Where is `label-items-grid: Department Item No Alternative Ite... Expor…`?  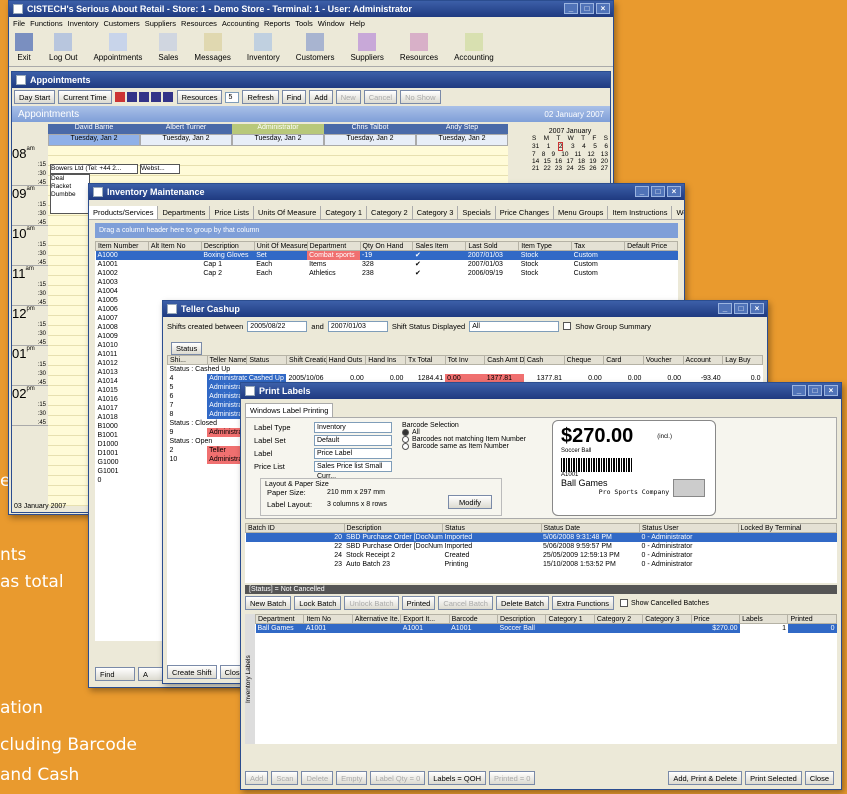 label-items-grid: Department Item No Alternative Ite... Expor… is located at coordinates (546, 679).